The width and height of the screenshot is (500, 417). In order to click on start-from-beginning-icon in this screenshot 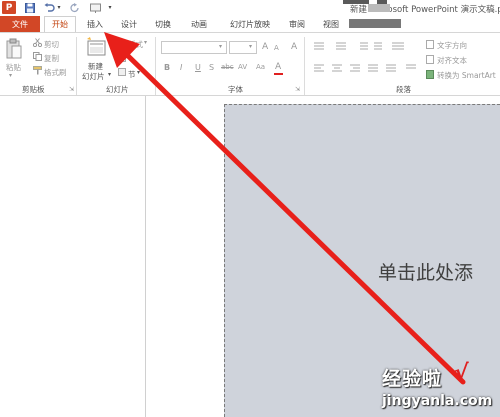, I will do `click(95, 7)`.